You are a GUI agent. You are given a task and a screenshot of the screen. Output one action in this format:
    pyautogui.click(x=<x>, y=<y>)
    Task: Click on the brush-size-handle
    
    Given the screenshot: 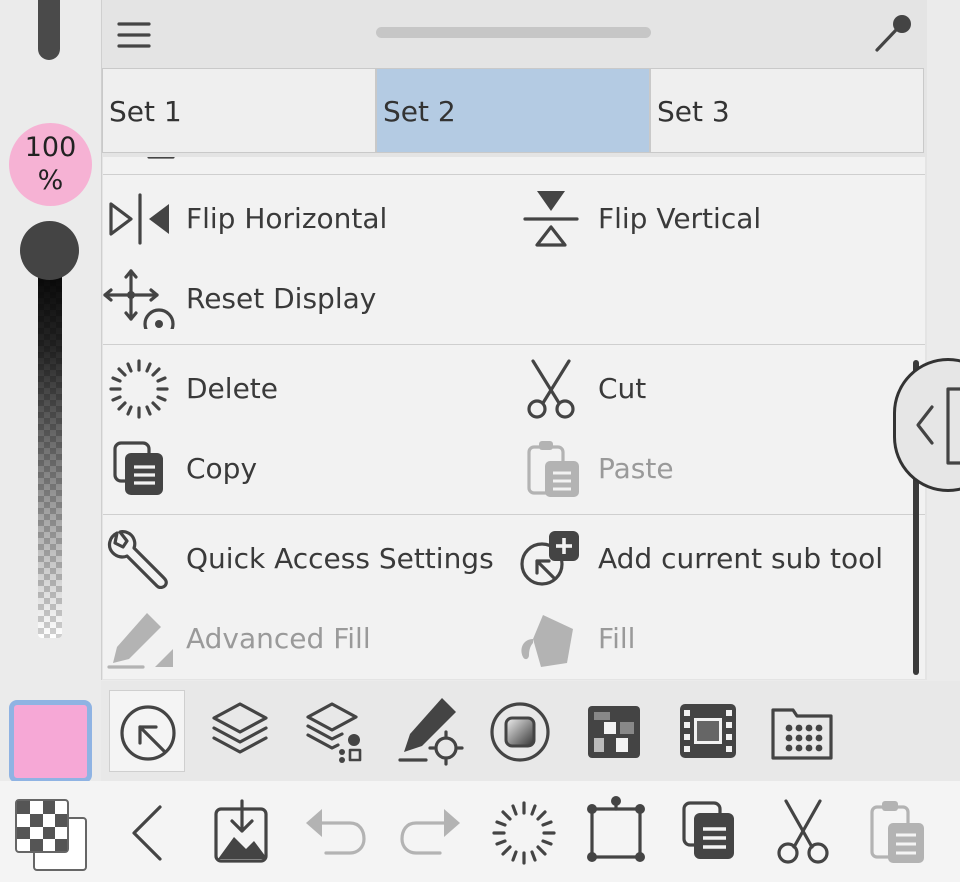 What is the action you would take?
    pyautogui.click(x=49, y=30)
    